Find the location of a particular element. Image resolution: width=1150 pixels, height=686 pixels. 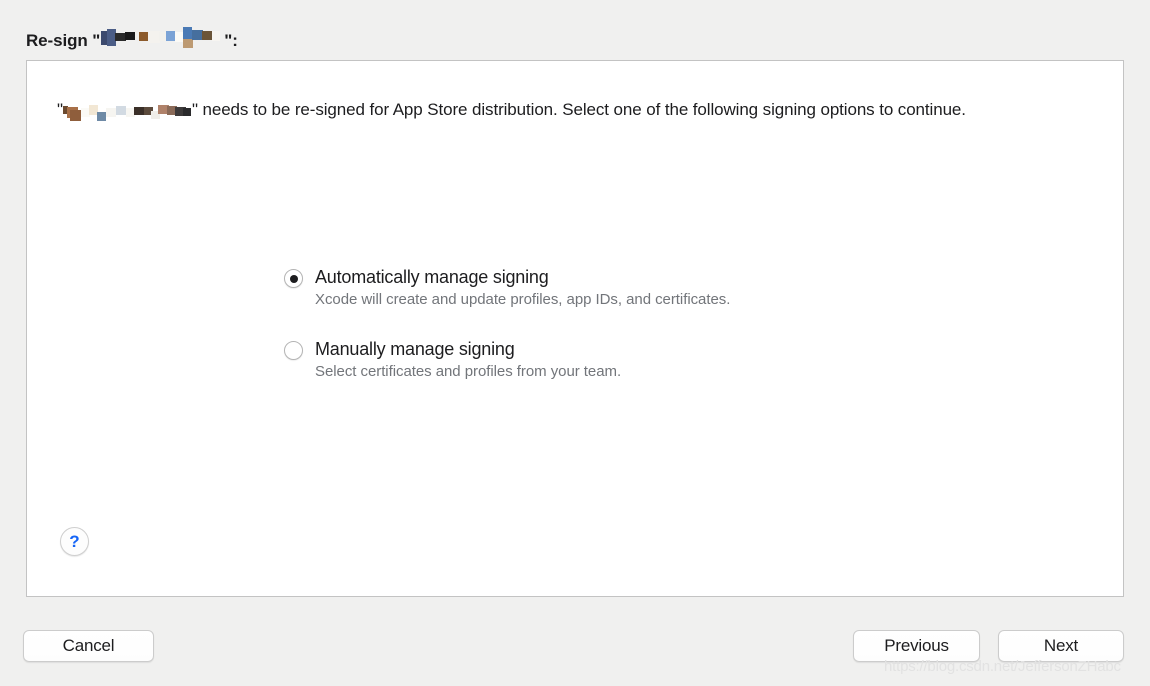

watermark: https://blog.csdn.net/JeffersonZHabc is located at coordinates (1002, 666).